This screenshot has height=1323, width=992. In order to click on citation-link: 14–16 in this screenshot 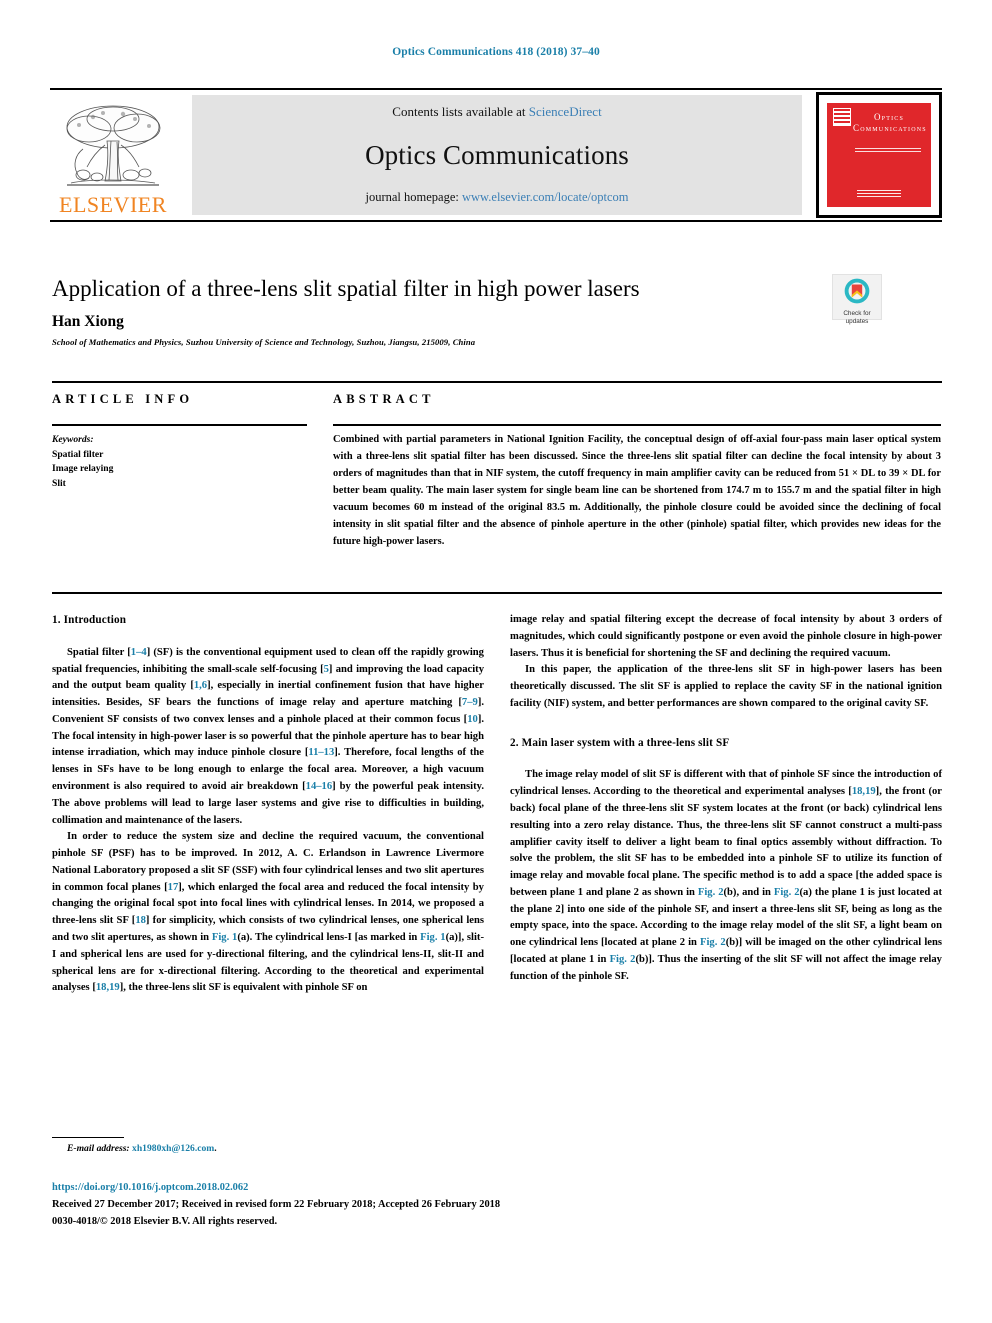, I will do `click(319, 786)`.